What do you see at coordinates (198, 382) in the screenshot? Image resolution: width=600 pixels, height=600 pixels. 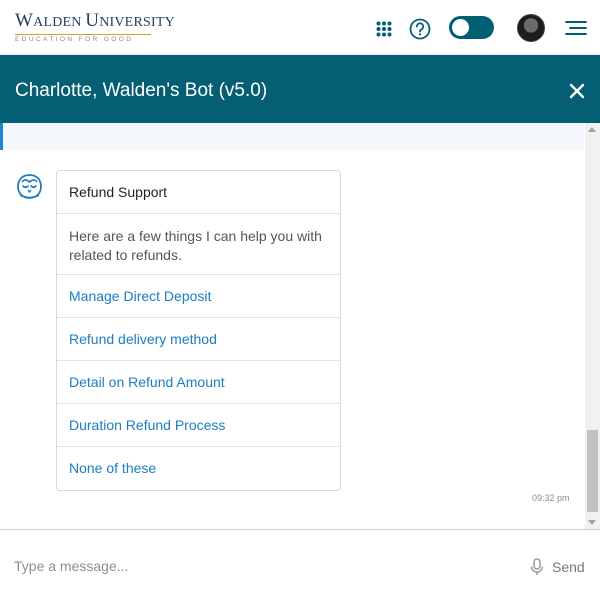 I see `option-detail-refund-amount: Detail on Refund Amount` at bounding box center [198, 382].